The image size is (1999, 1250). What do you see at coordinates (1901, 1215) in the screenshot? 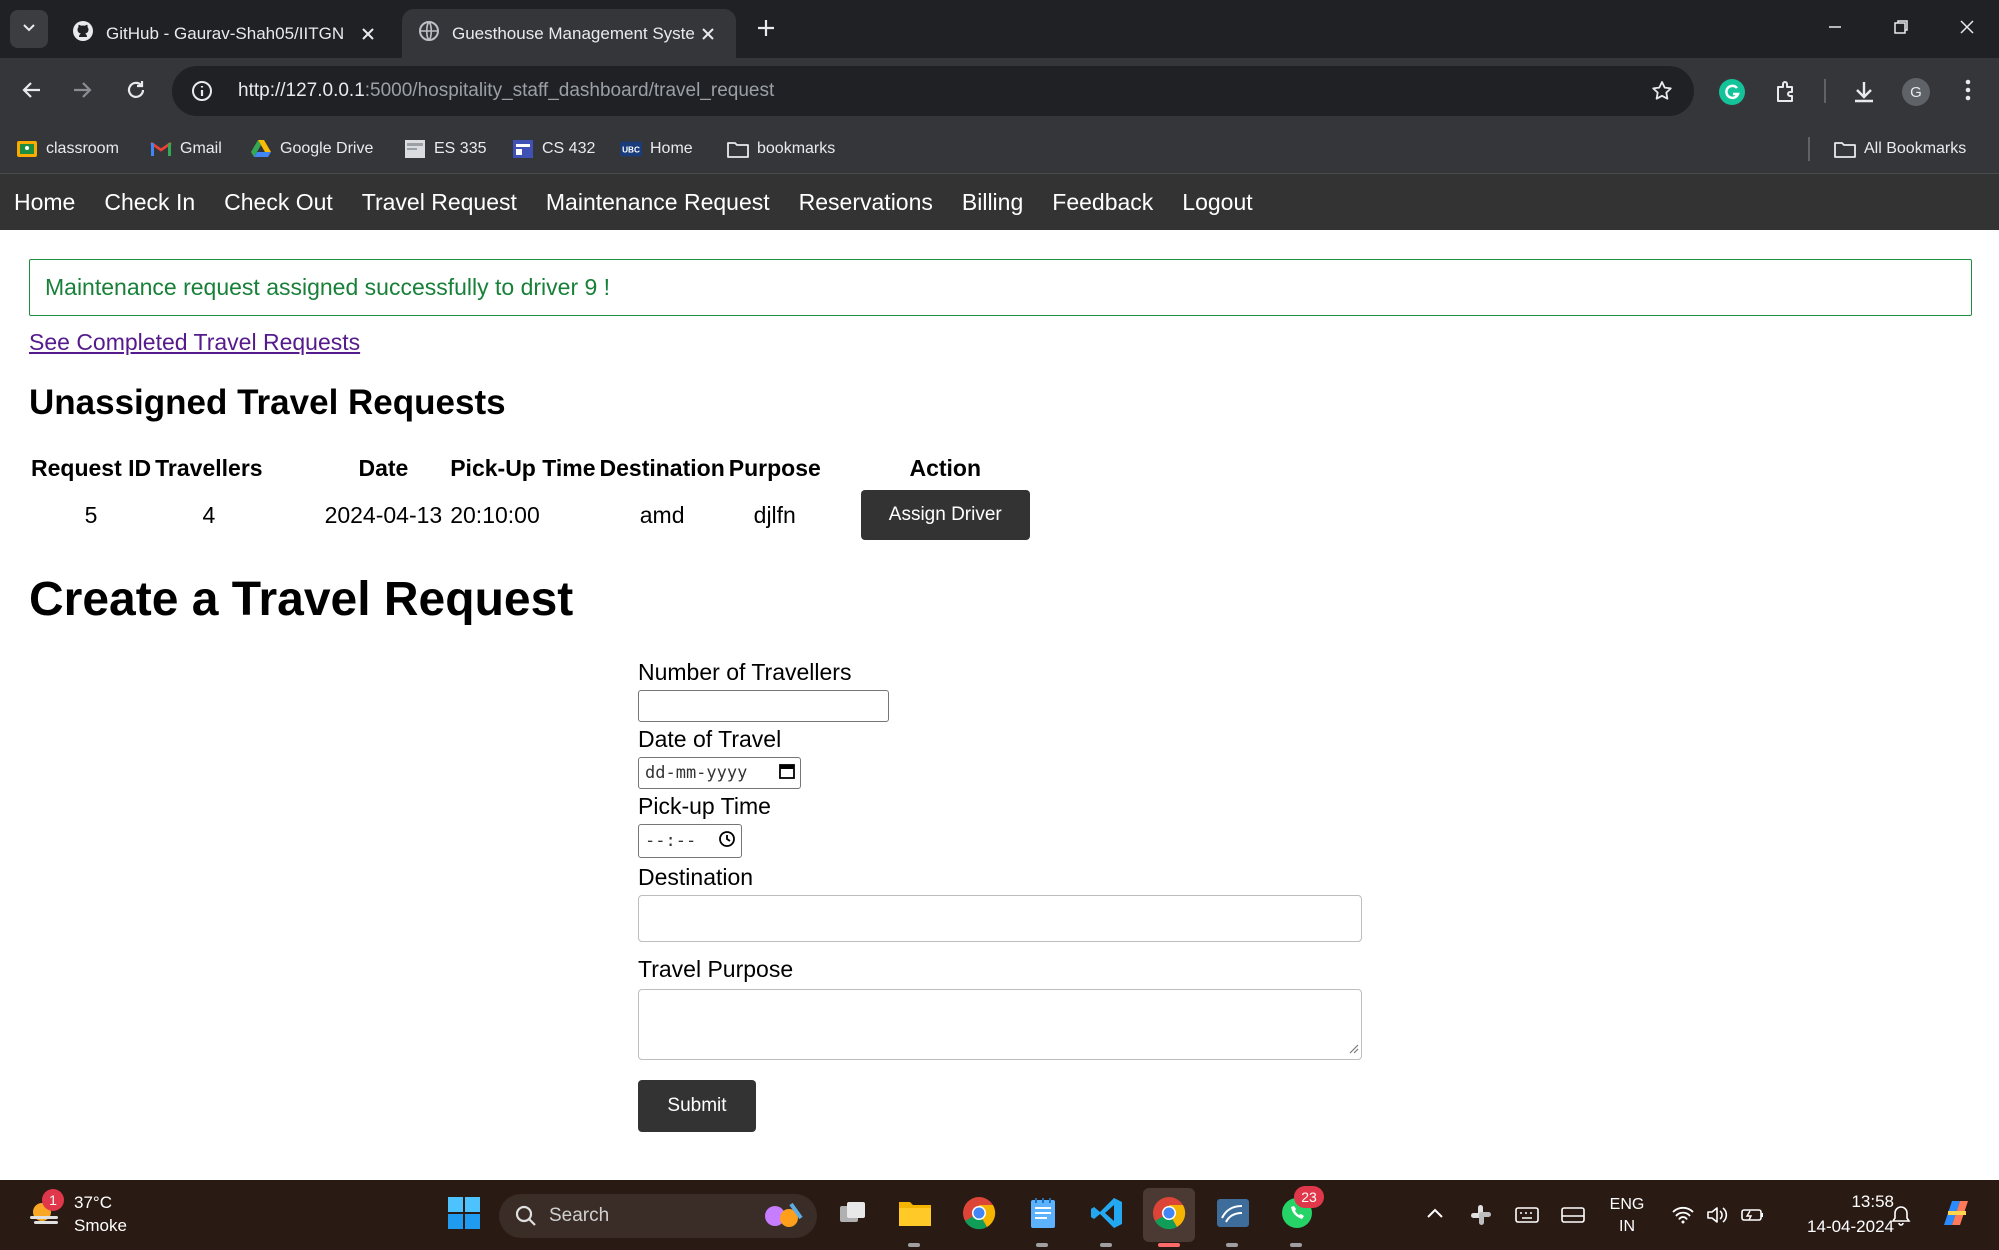
I see `notification-bell-icon` at bounding box center [1901, 1215].